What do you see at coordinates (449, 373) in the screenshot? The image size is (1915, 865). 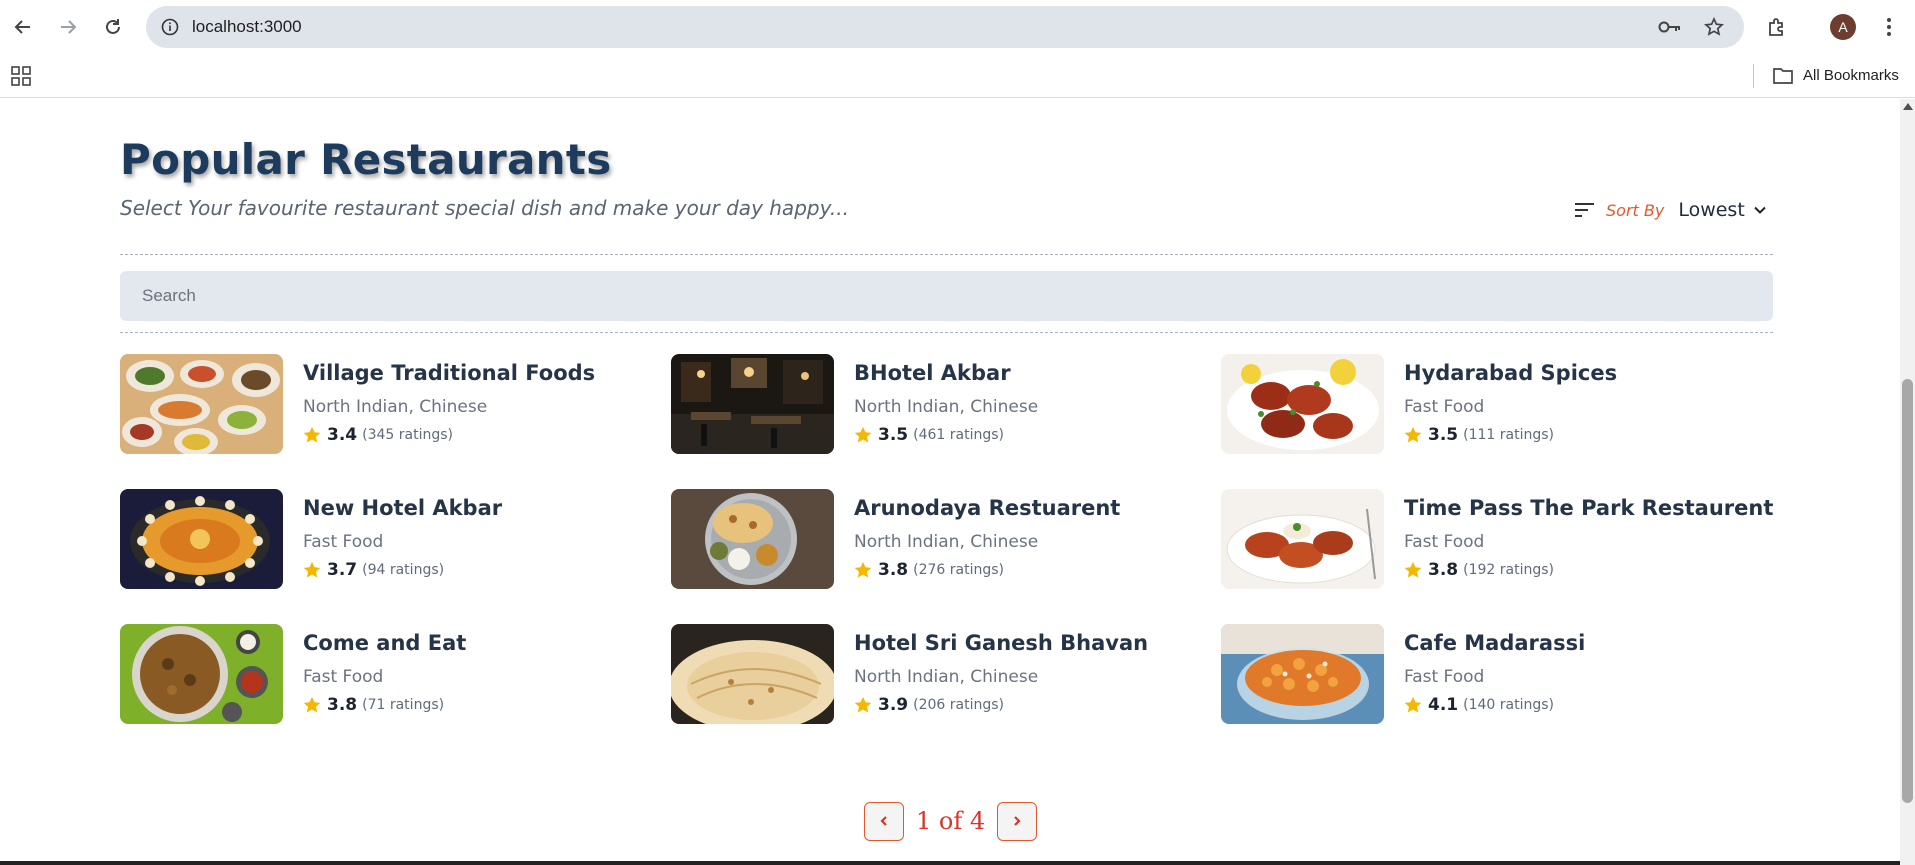 I see `restaurant-name: Village Traditional Foods` at bounding box center [449, 373].